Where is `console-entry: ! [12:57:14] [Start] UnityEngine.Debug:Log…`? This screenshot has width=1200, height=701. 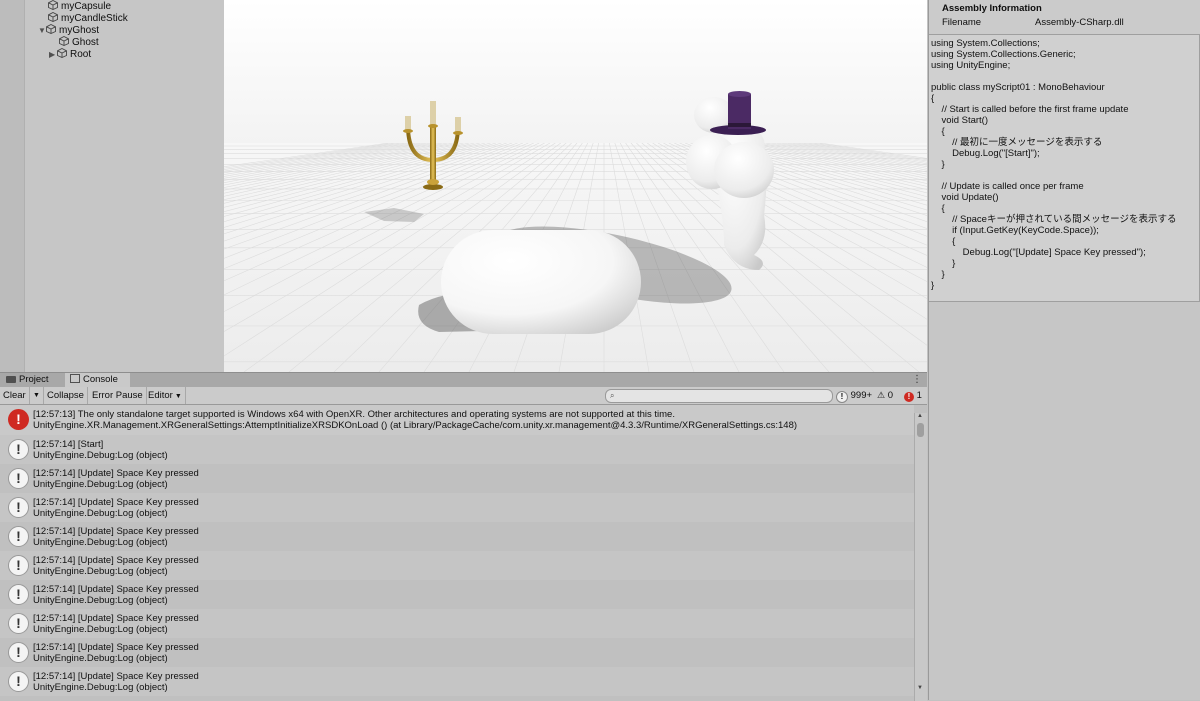
console-entry: ! [12:57:14] [Start] UnityEngine.Debug:Log… is located at coordinates (457, 449).